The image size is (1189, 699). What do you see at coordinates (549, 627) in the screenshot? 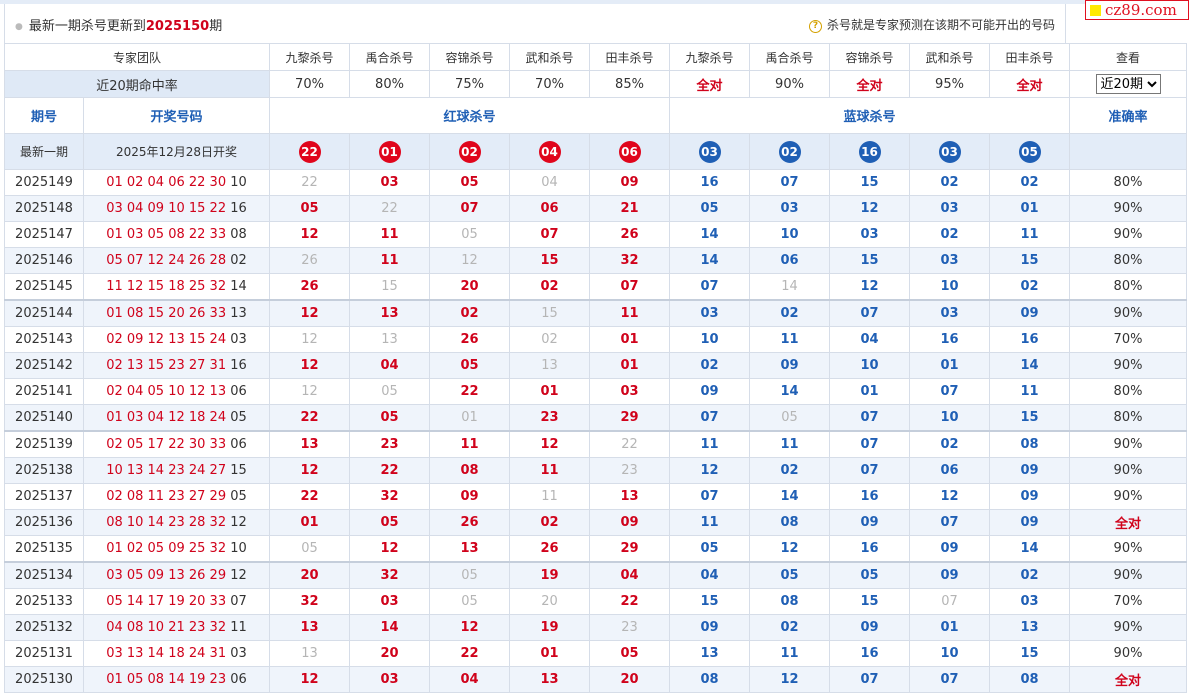
I see `red-kill-cell: 19` at bounding box center [549, 627].